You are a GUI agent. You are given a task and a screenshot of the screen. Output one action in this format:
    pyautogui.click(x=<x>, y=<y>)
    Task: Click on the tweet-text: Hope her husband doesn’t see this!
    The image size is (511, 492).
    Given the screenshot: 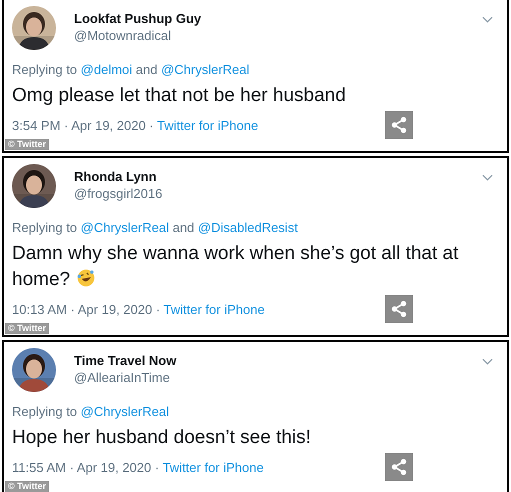 What is the action you would take?
    pyautogui.click(x=161, y=438)
    